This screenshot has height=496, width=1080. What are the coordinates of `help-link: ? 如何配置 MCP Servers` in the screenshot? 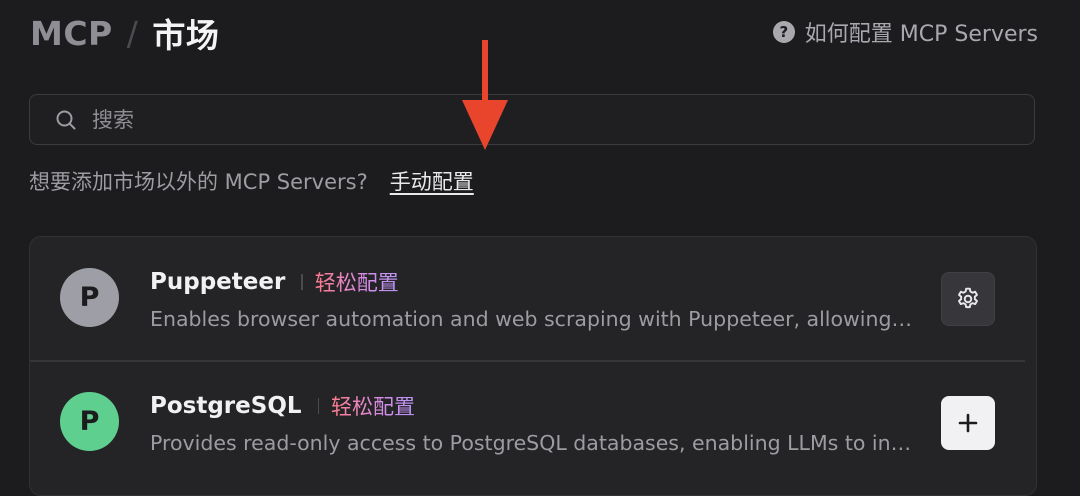 It's located at (905, 32).